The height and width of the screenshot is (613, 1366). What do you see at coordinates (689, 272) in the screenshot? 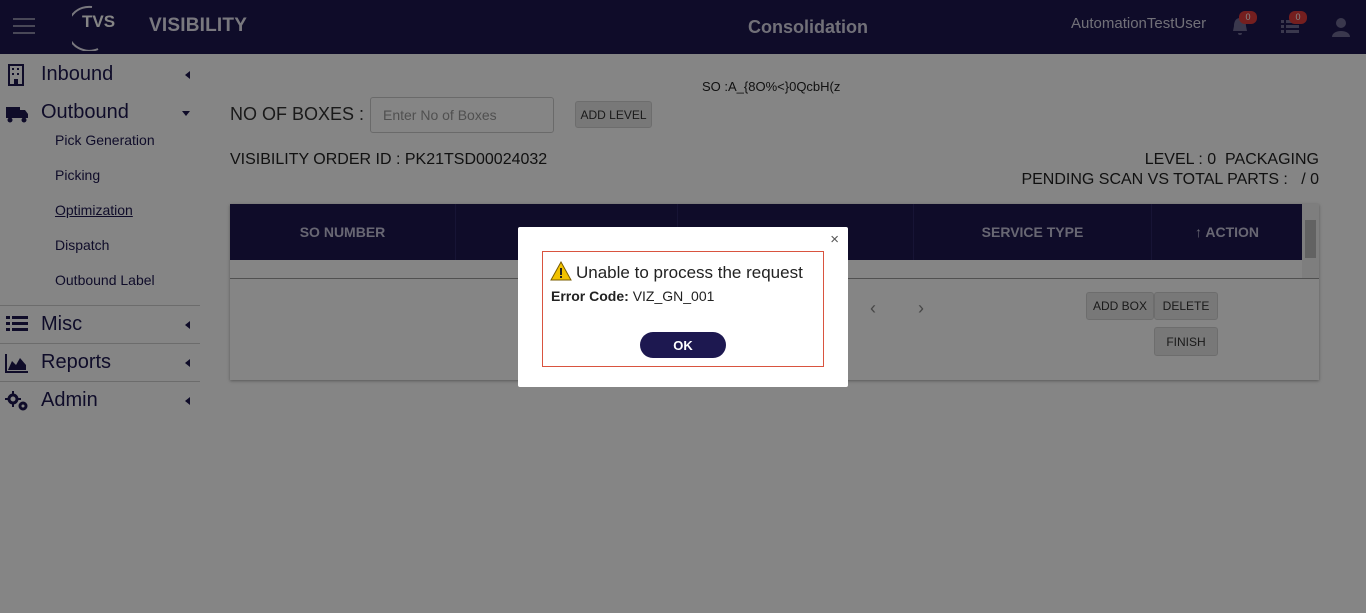
I see `error-title: Unable to process the request` at bounding box center [689, 272].